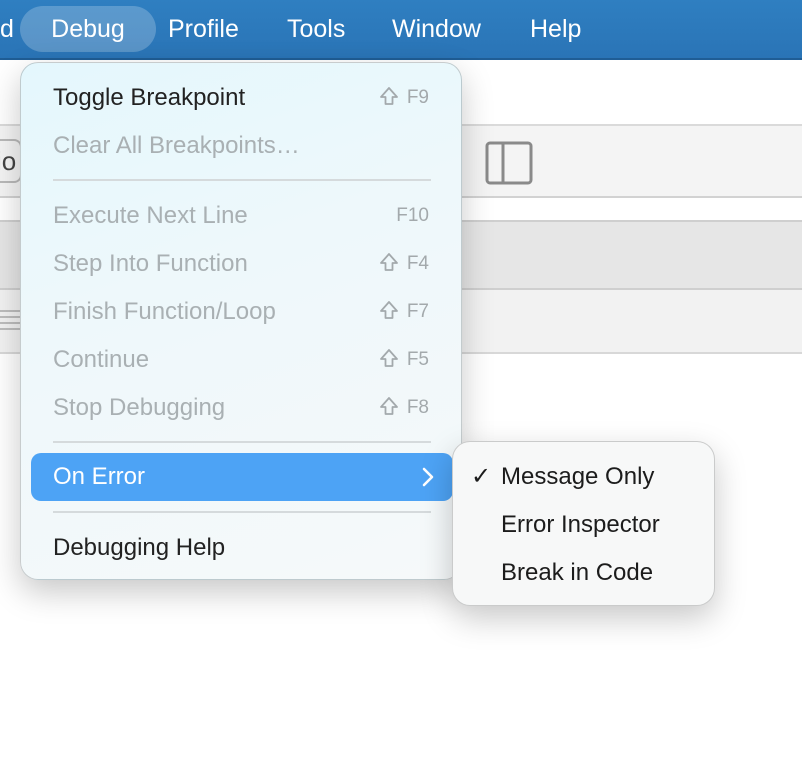 The width and height of the screenshot is (802, 774). What do you see at coordinates (404, 312) in the screenshot?
I see `shortcut-hint: F7` at bounding box center [404, 312].